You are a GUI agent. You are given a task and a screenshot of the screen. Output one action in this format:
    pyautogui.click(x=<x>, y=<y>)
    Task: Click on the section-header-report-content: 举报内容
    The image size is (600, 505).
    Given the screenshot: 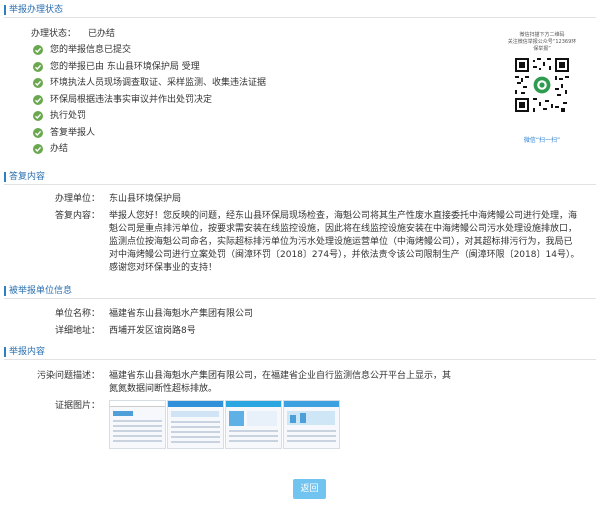 What is the action you would take?
    pyautogui.click(x=300, y=353)
    